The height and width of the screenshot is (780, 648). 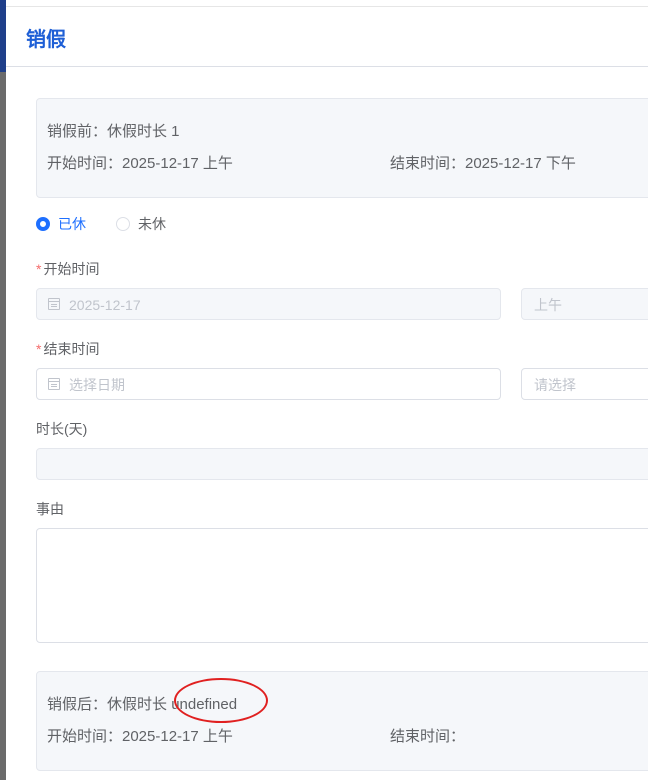 I want to click on start-period-value: 上午, so click(x=548, y=305).